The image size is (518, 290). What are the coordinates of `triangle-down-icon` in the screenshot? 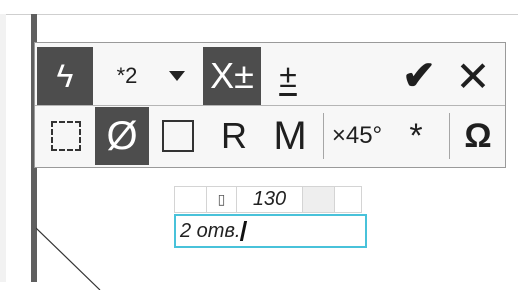 It's located at (177, 76).